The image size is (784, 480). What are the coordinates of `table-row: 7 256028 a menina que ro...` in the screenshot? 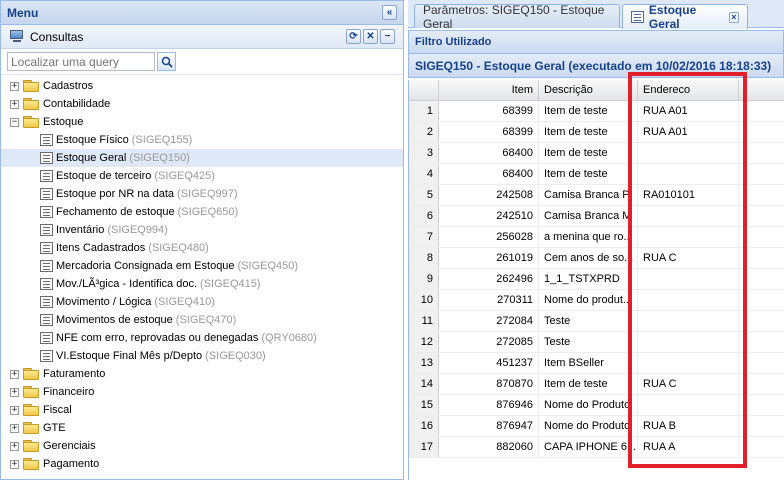 It's located at (596, 237).